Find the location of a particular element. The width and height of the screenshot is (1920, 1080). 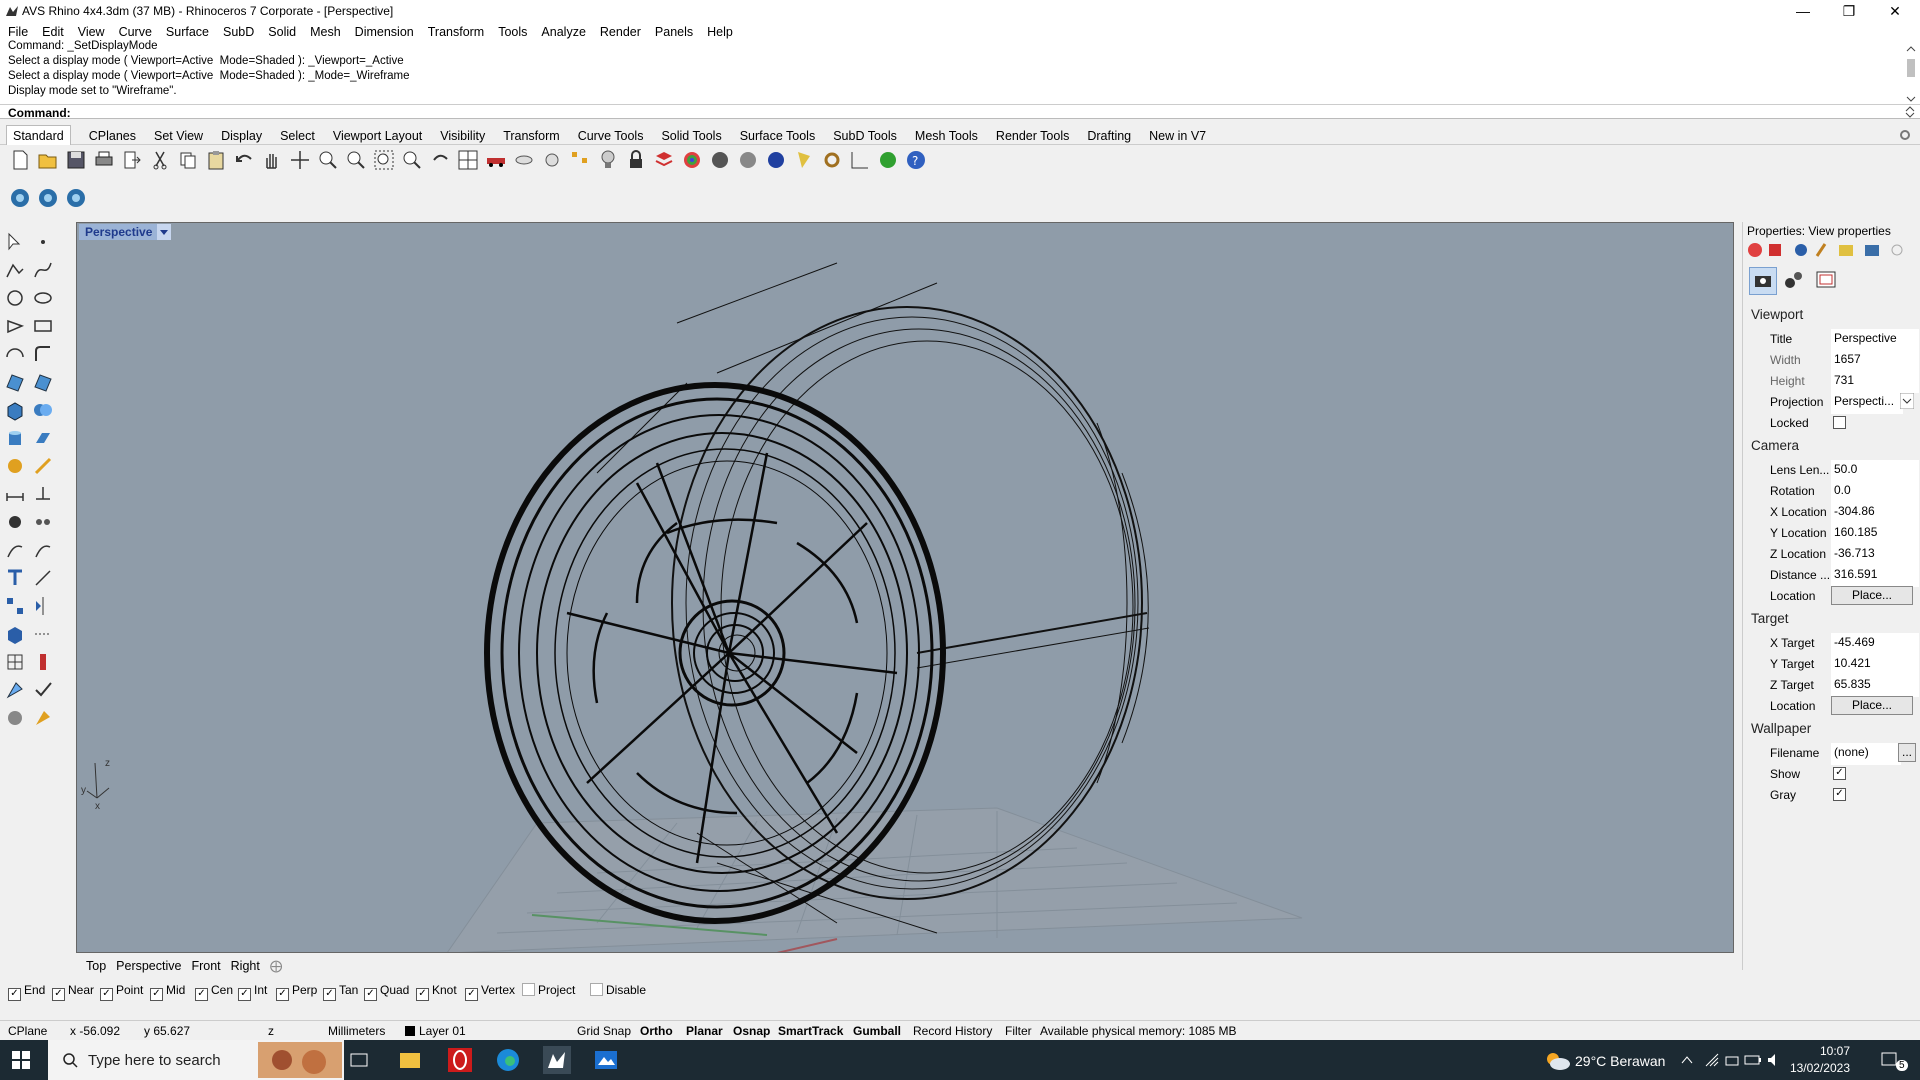

menu-analyze: Analyze is located at coordinates (562, 30).